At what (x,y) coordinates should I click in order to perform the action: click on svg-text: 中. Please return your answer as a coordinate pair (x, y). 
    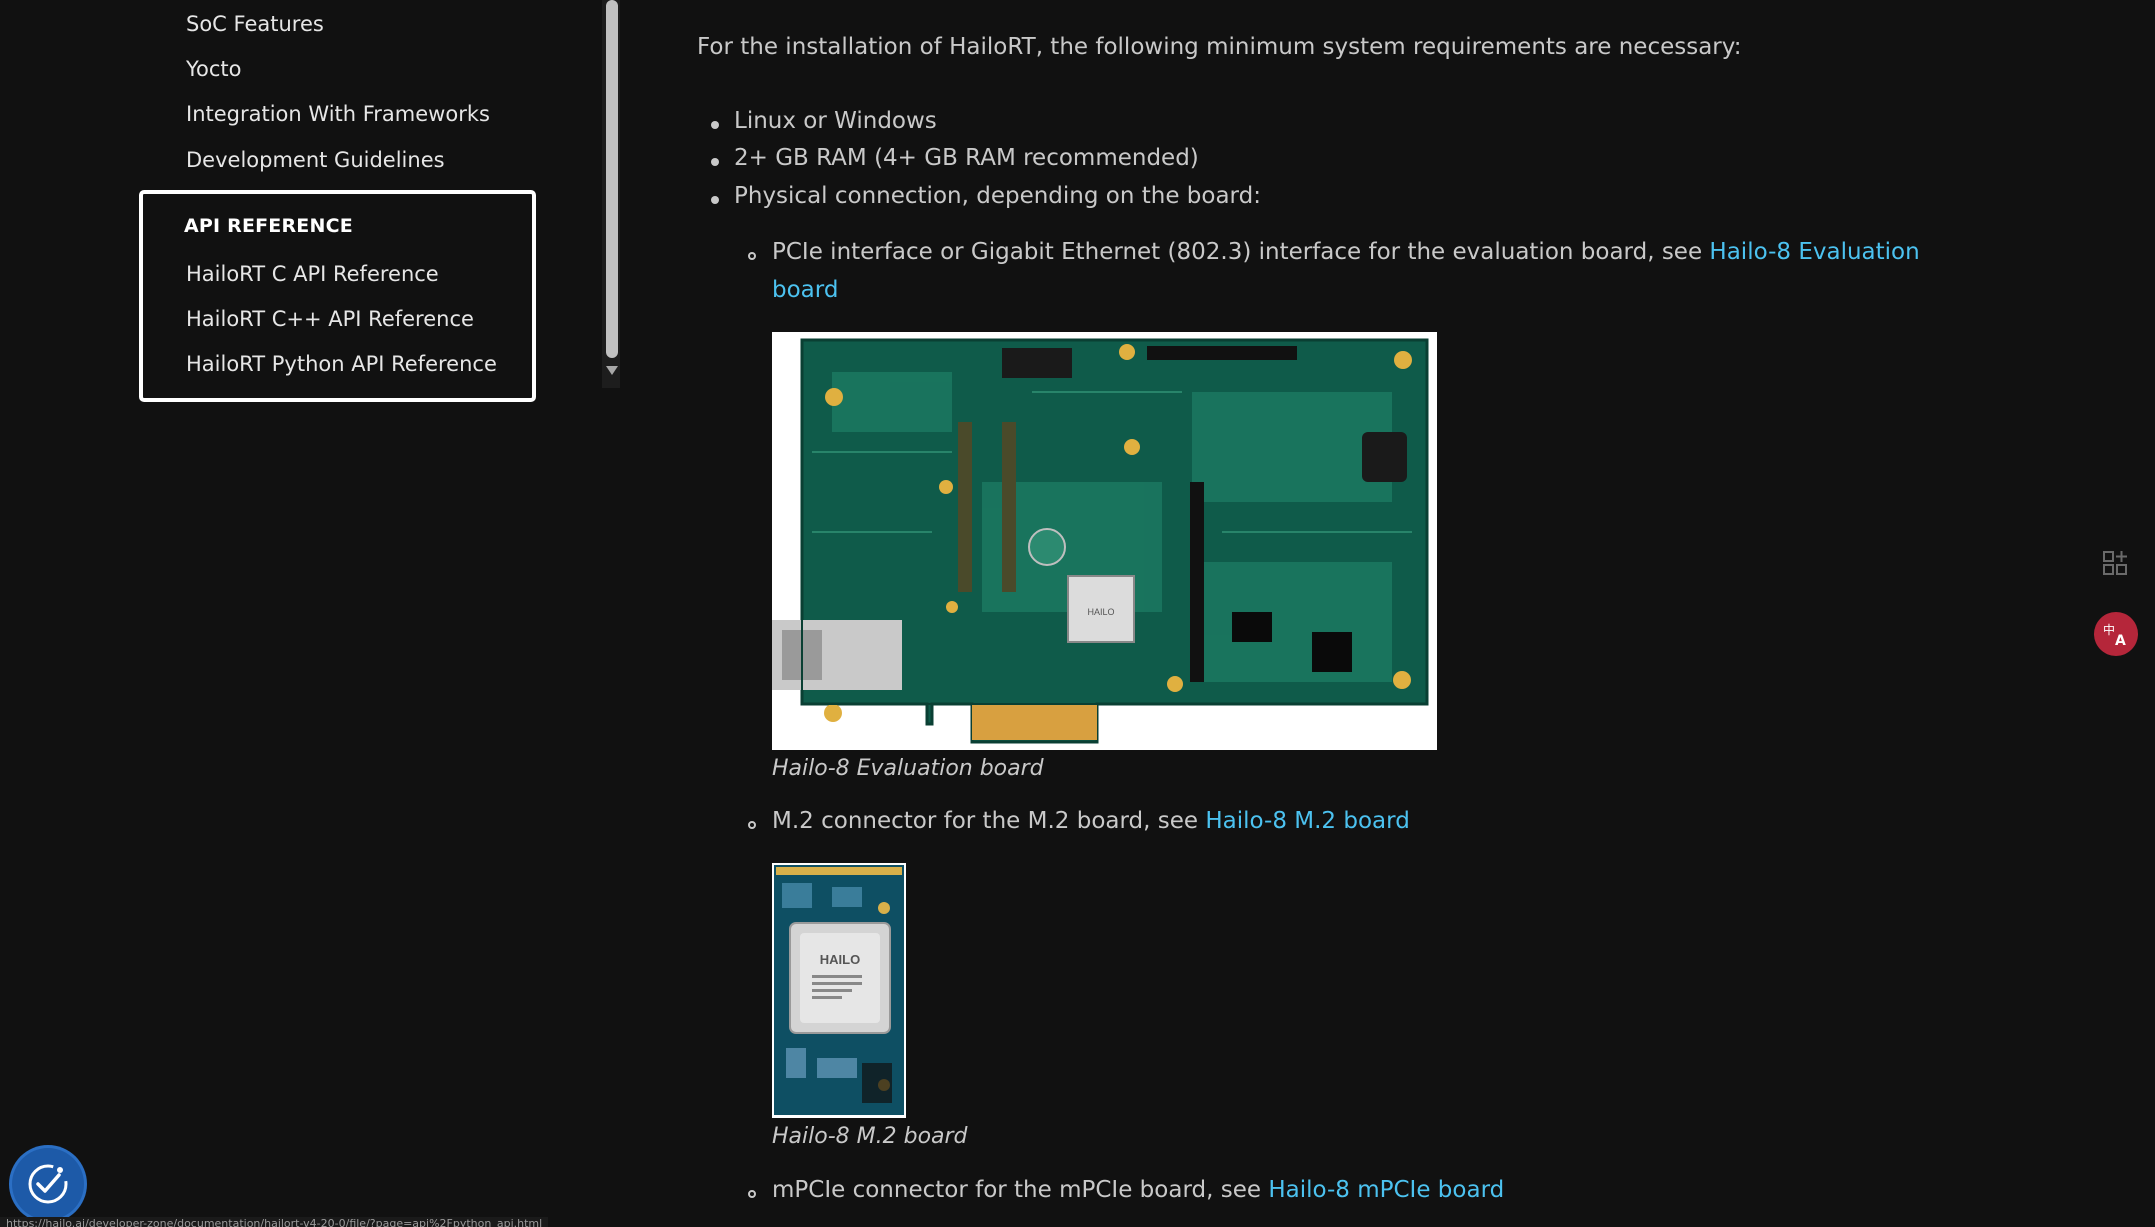
    Looking at the image, I should click on (2109, 629).